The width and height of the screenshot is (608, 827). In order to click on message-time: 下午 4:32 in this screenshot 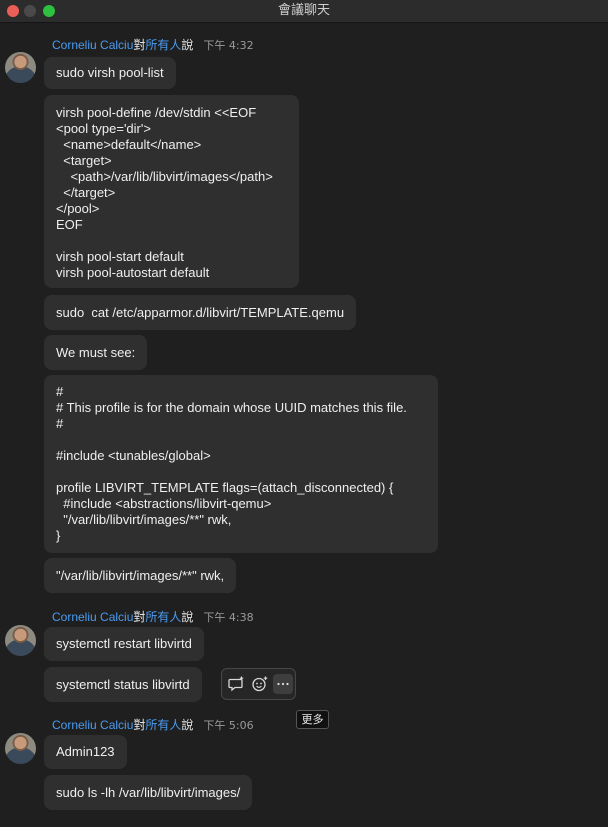, I will do `click(228, 45)`.